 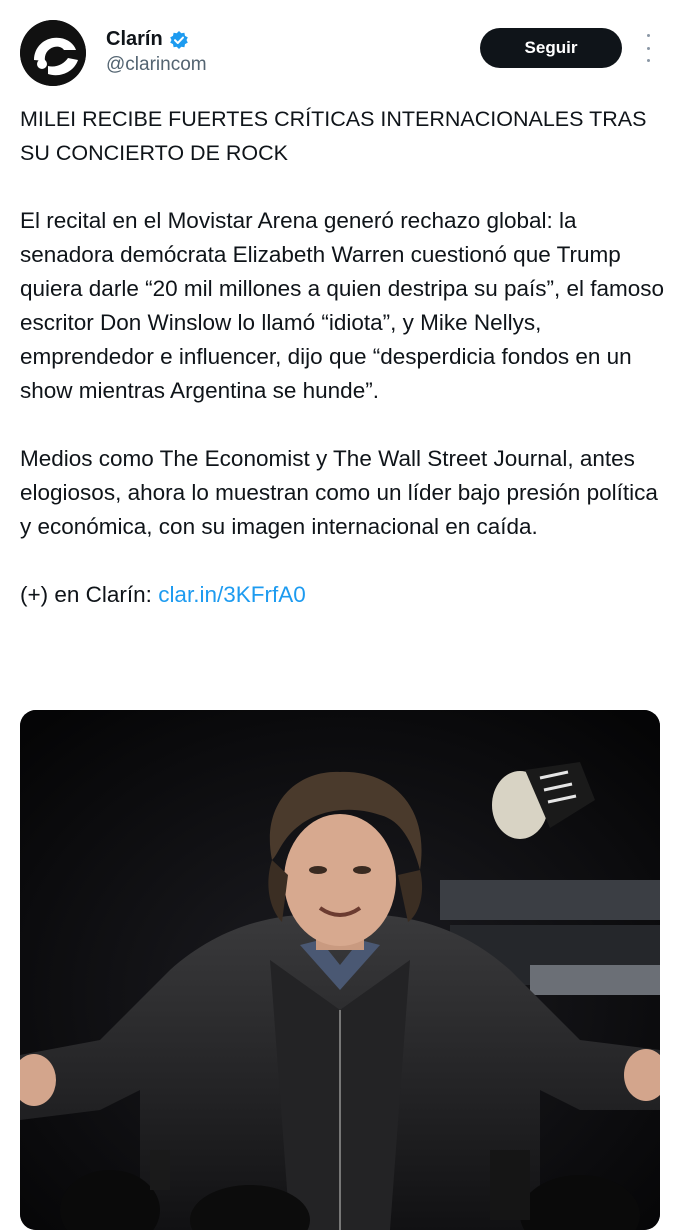 What do you see at coordinates (134, 39) in the screenshot?
I see `account-name: Clarín` at bounding box center [134, 39].